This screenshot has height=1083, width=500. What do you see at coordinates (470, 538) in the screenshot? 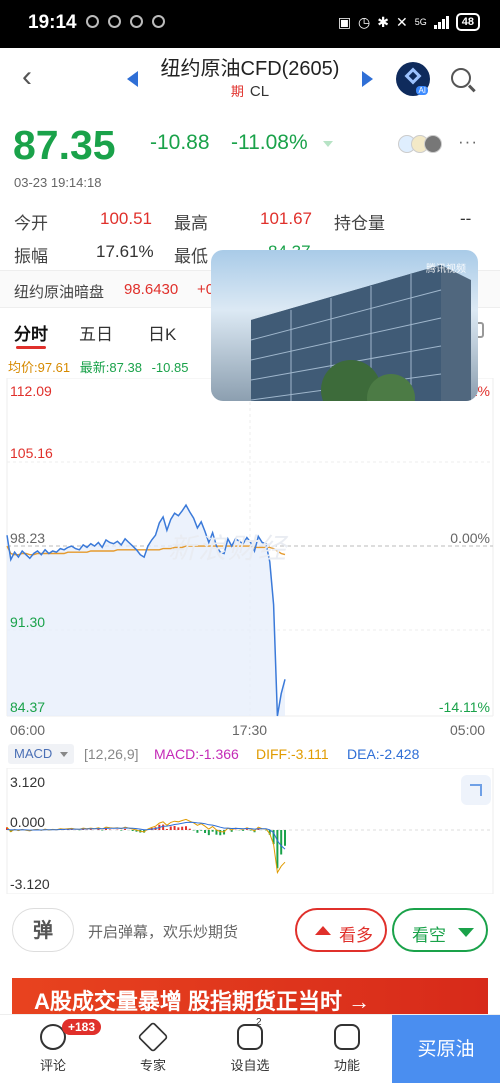
I see `y-pct-label: 0.00%` at bounding box center [470, 538].